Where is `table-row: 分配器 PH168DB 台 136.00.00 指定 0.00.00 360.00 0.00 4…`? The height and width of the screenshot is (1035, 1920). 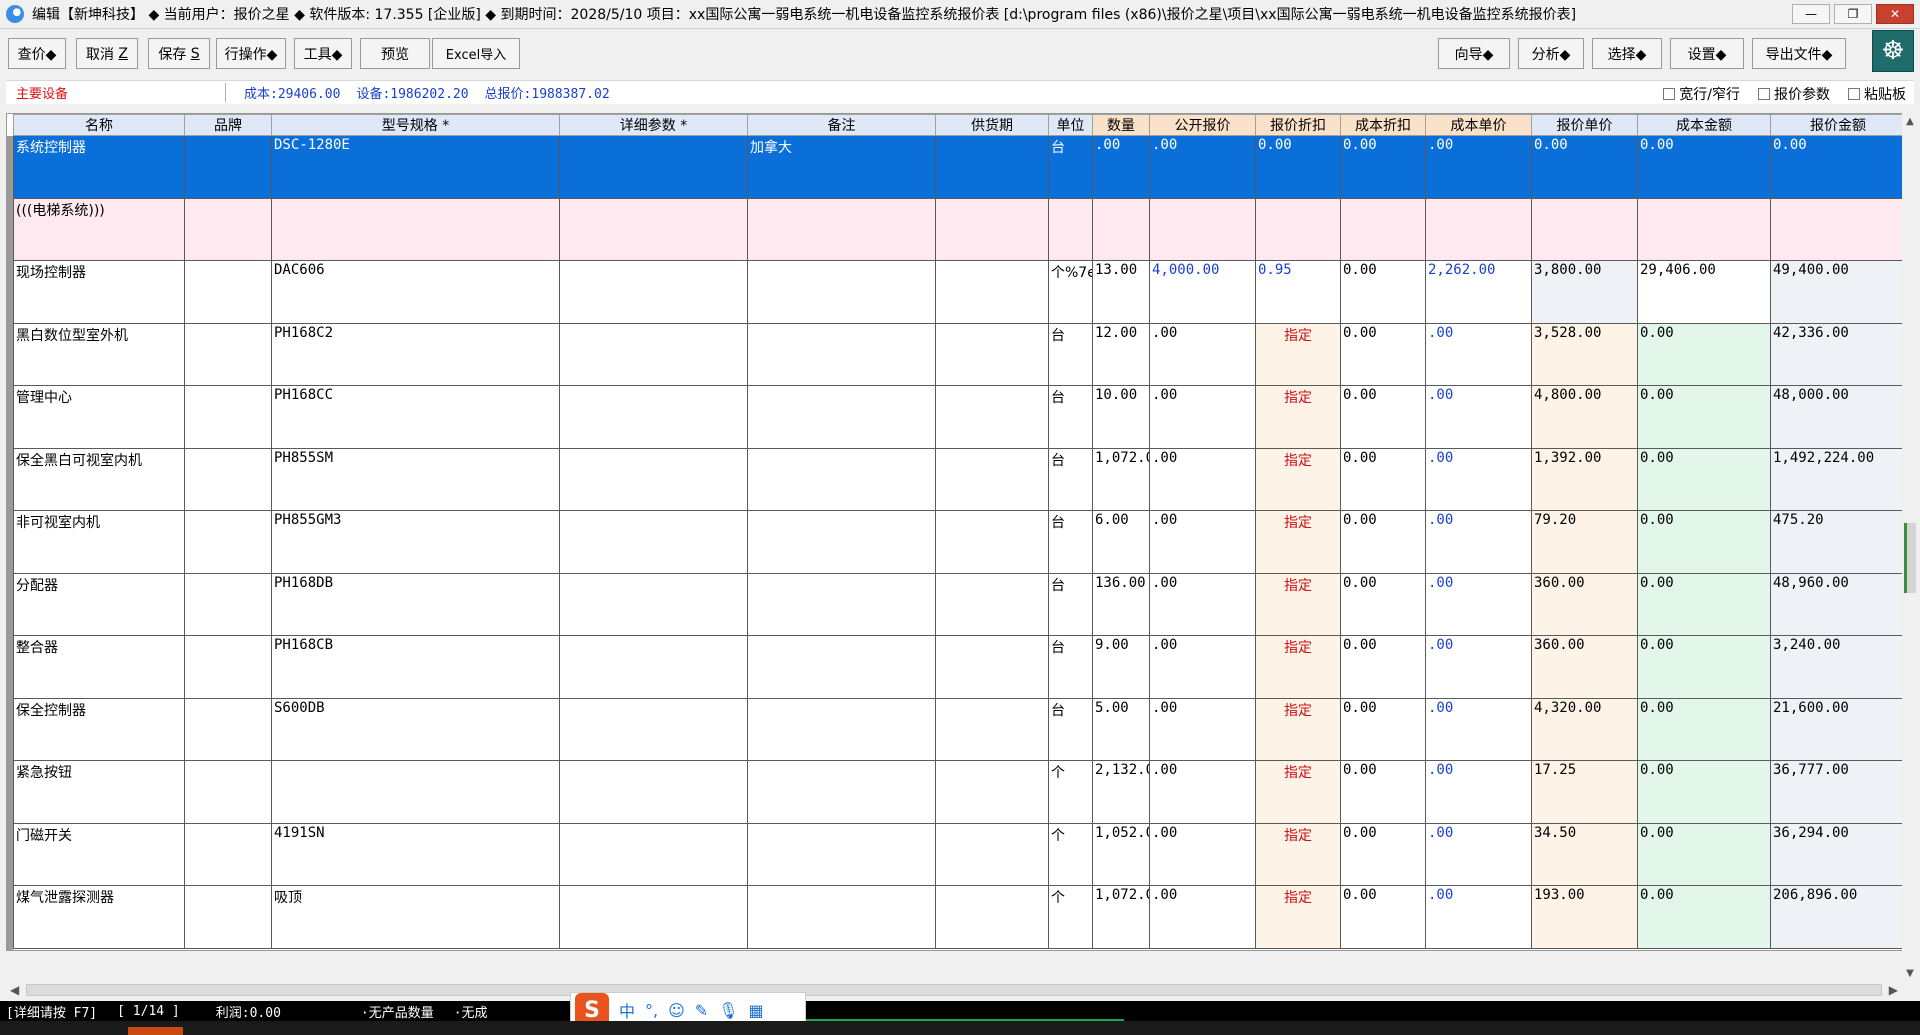
table-row: 分配器 PH168DB 台 136.00.00 指定 0.00.00 360.00 0.00 4… is located at coordinates (959, 604).